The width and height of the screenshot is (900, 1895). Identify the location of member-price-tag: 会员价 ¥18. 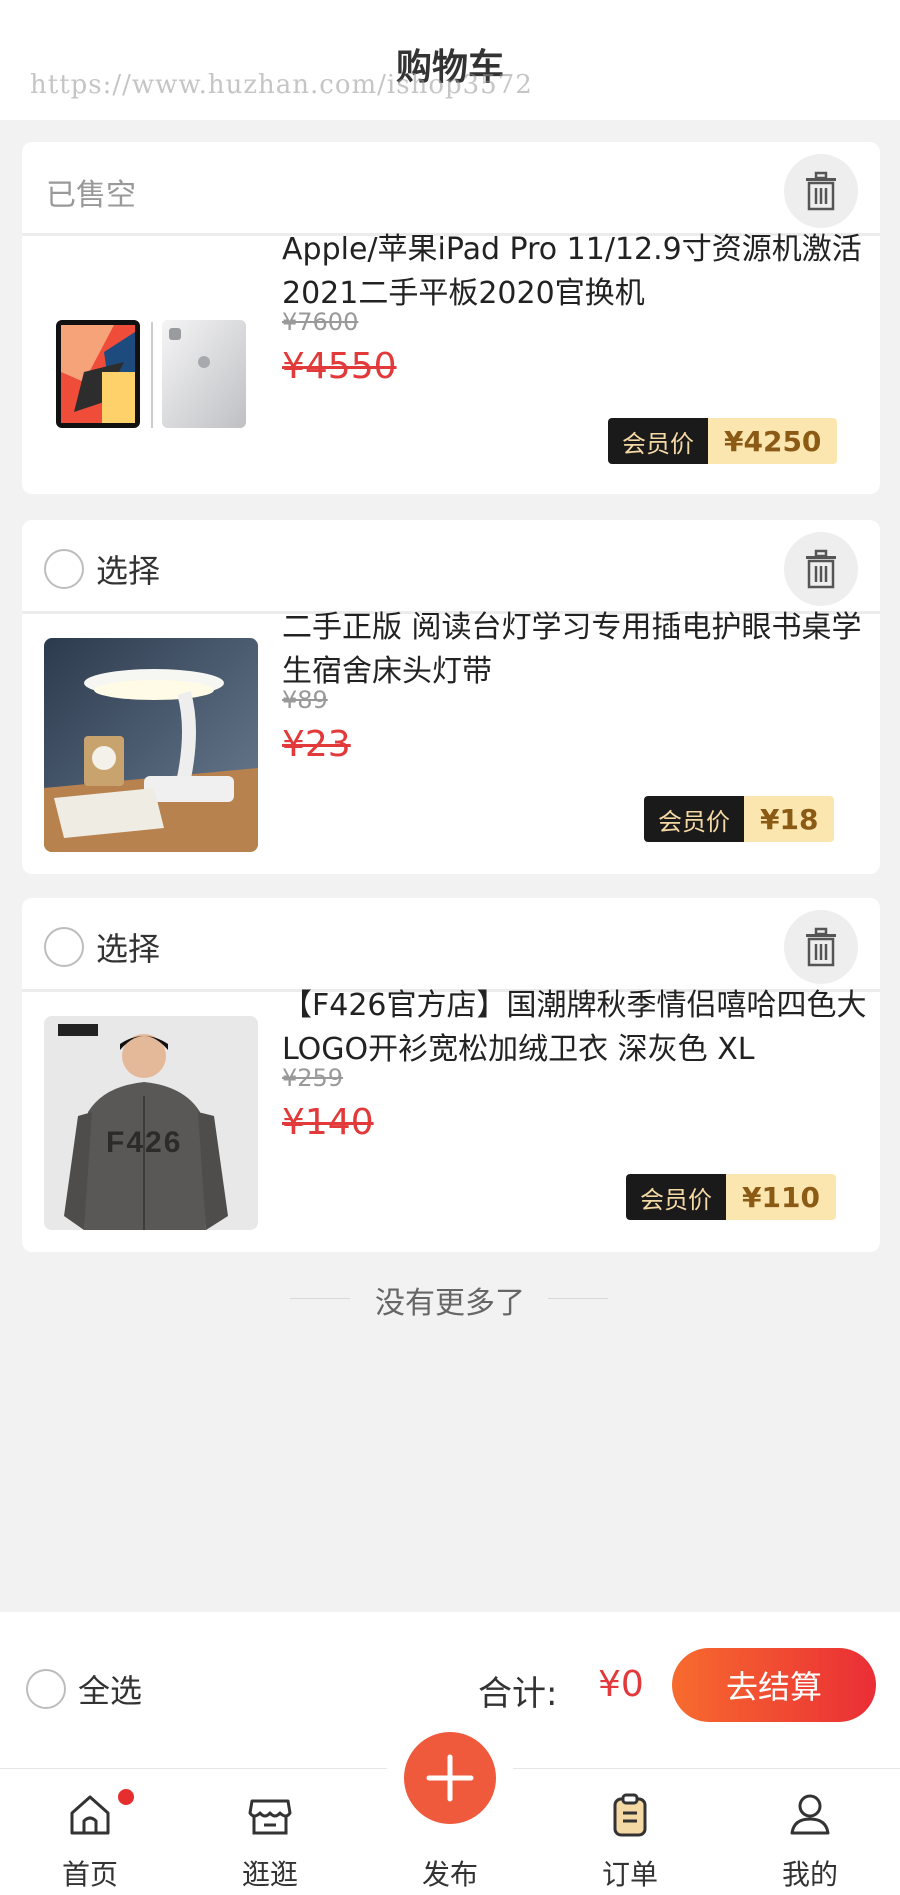
(739, 819).